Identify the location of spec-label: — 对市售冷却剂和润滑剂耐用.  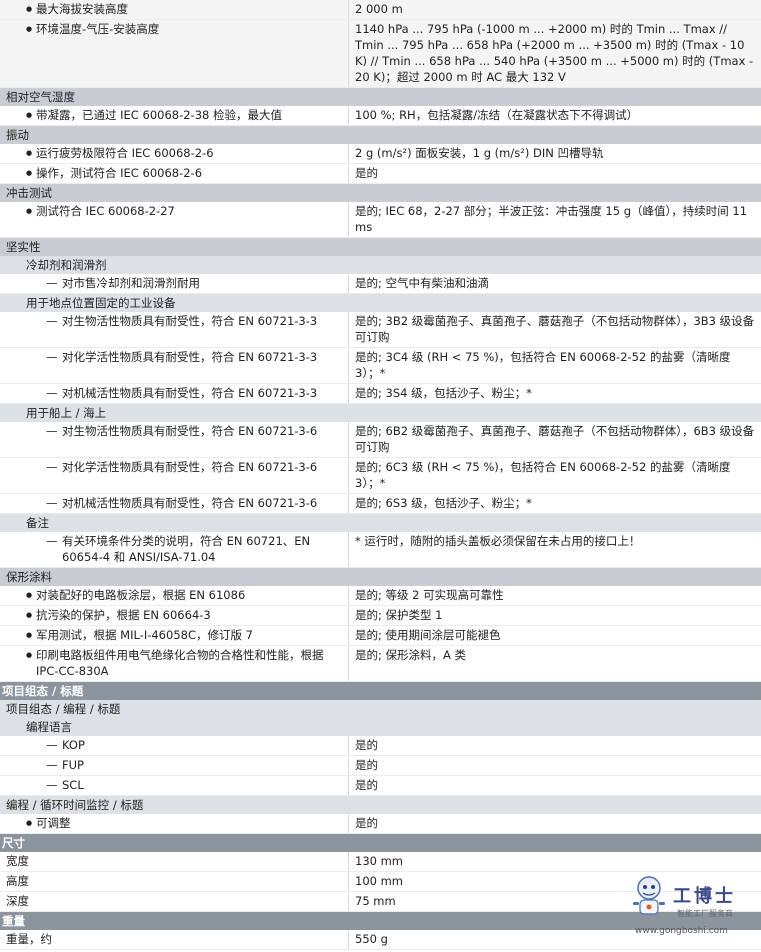
(174, 283).